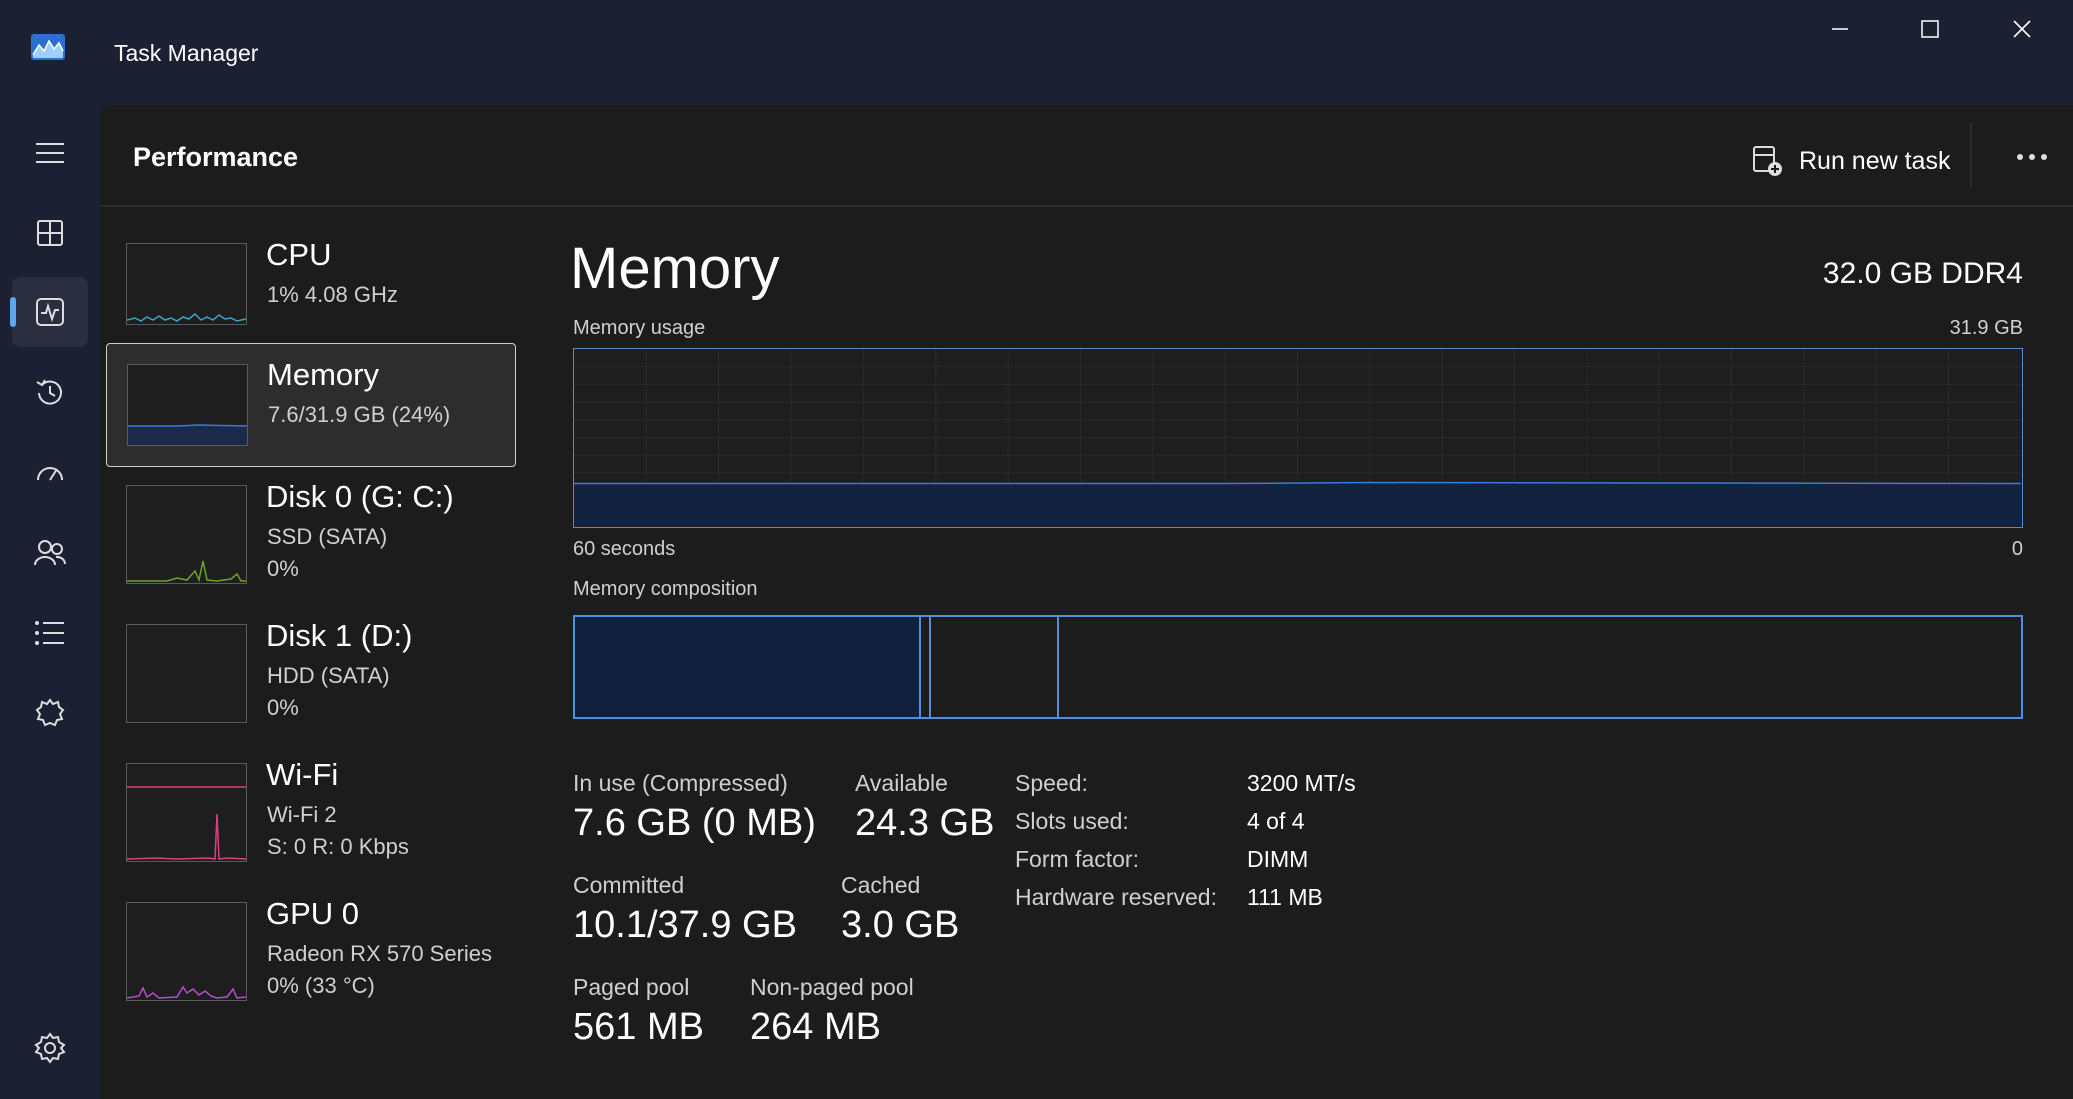  I want to click on users-icon, so click(50, 553).